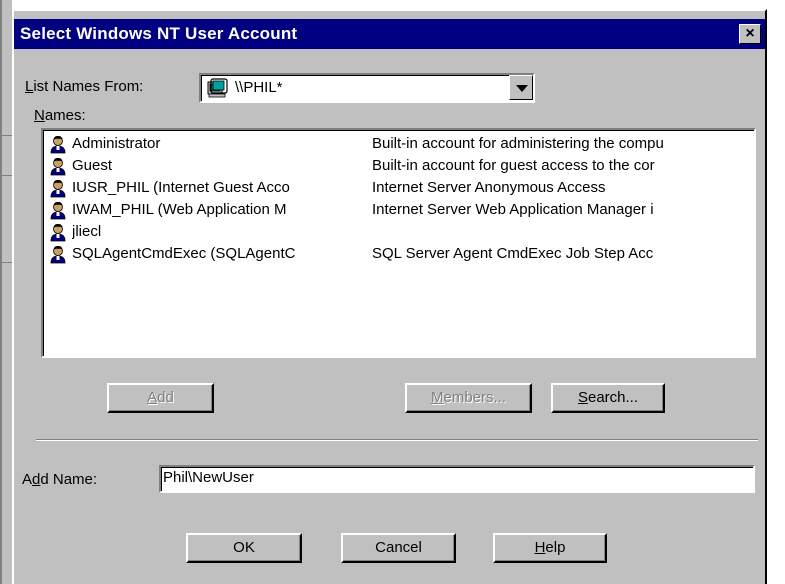  I want to click on computer-icon, so click(217, 88).